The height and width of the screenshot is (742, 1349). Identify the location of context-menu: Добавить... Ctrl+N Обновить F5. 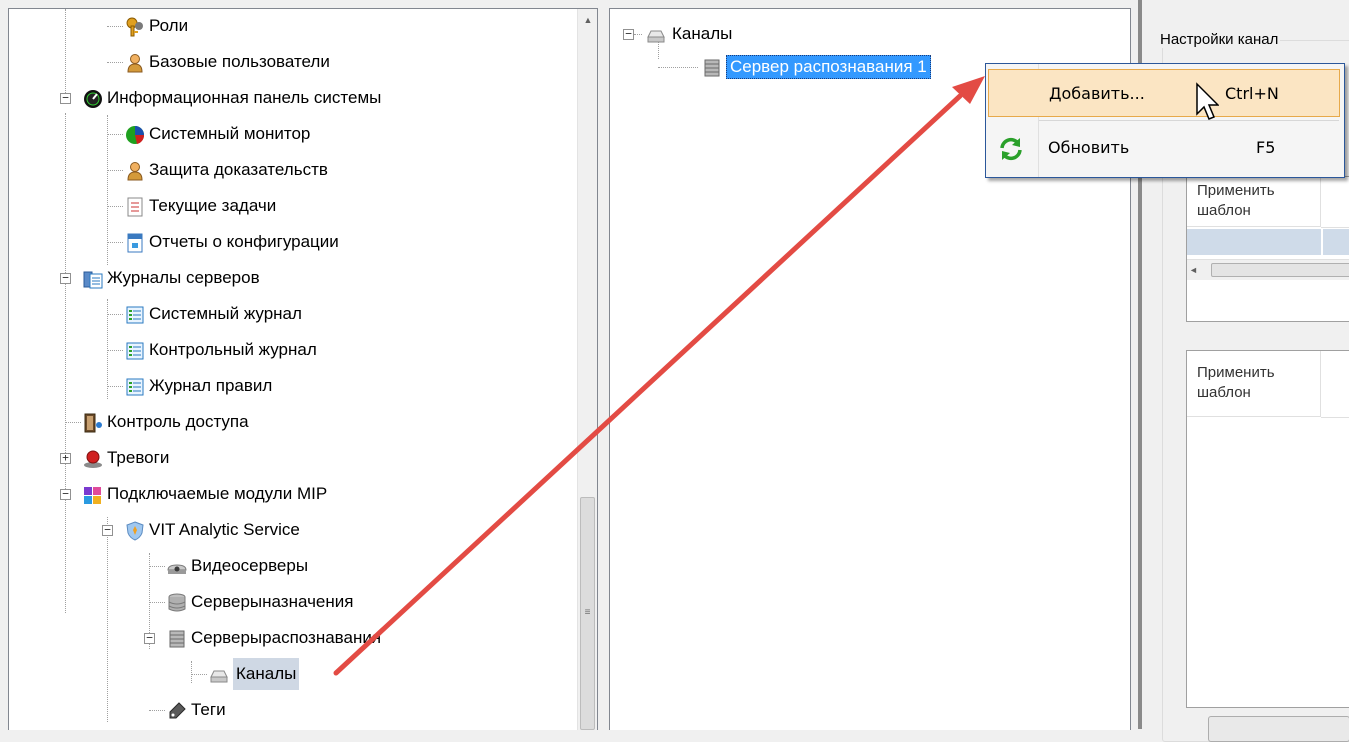
(1165, 120).